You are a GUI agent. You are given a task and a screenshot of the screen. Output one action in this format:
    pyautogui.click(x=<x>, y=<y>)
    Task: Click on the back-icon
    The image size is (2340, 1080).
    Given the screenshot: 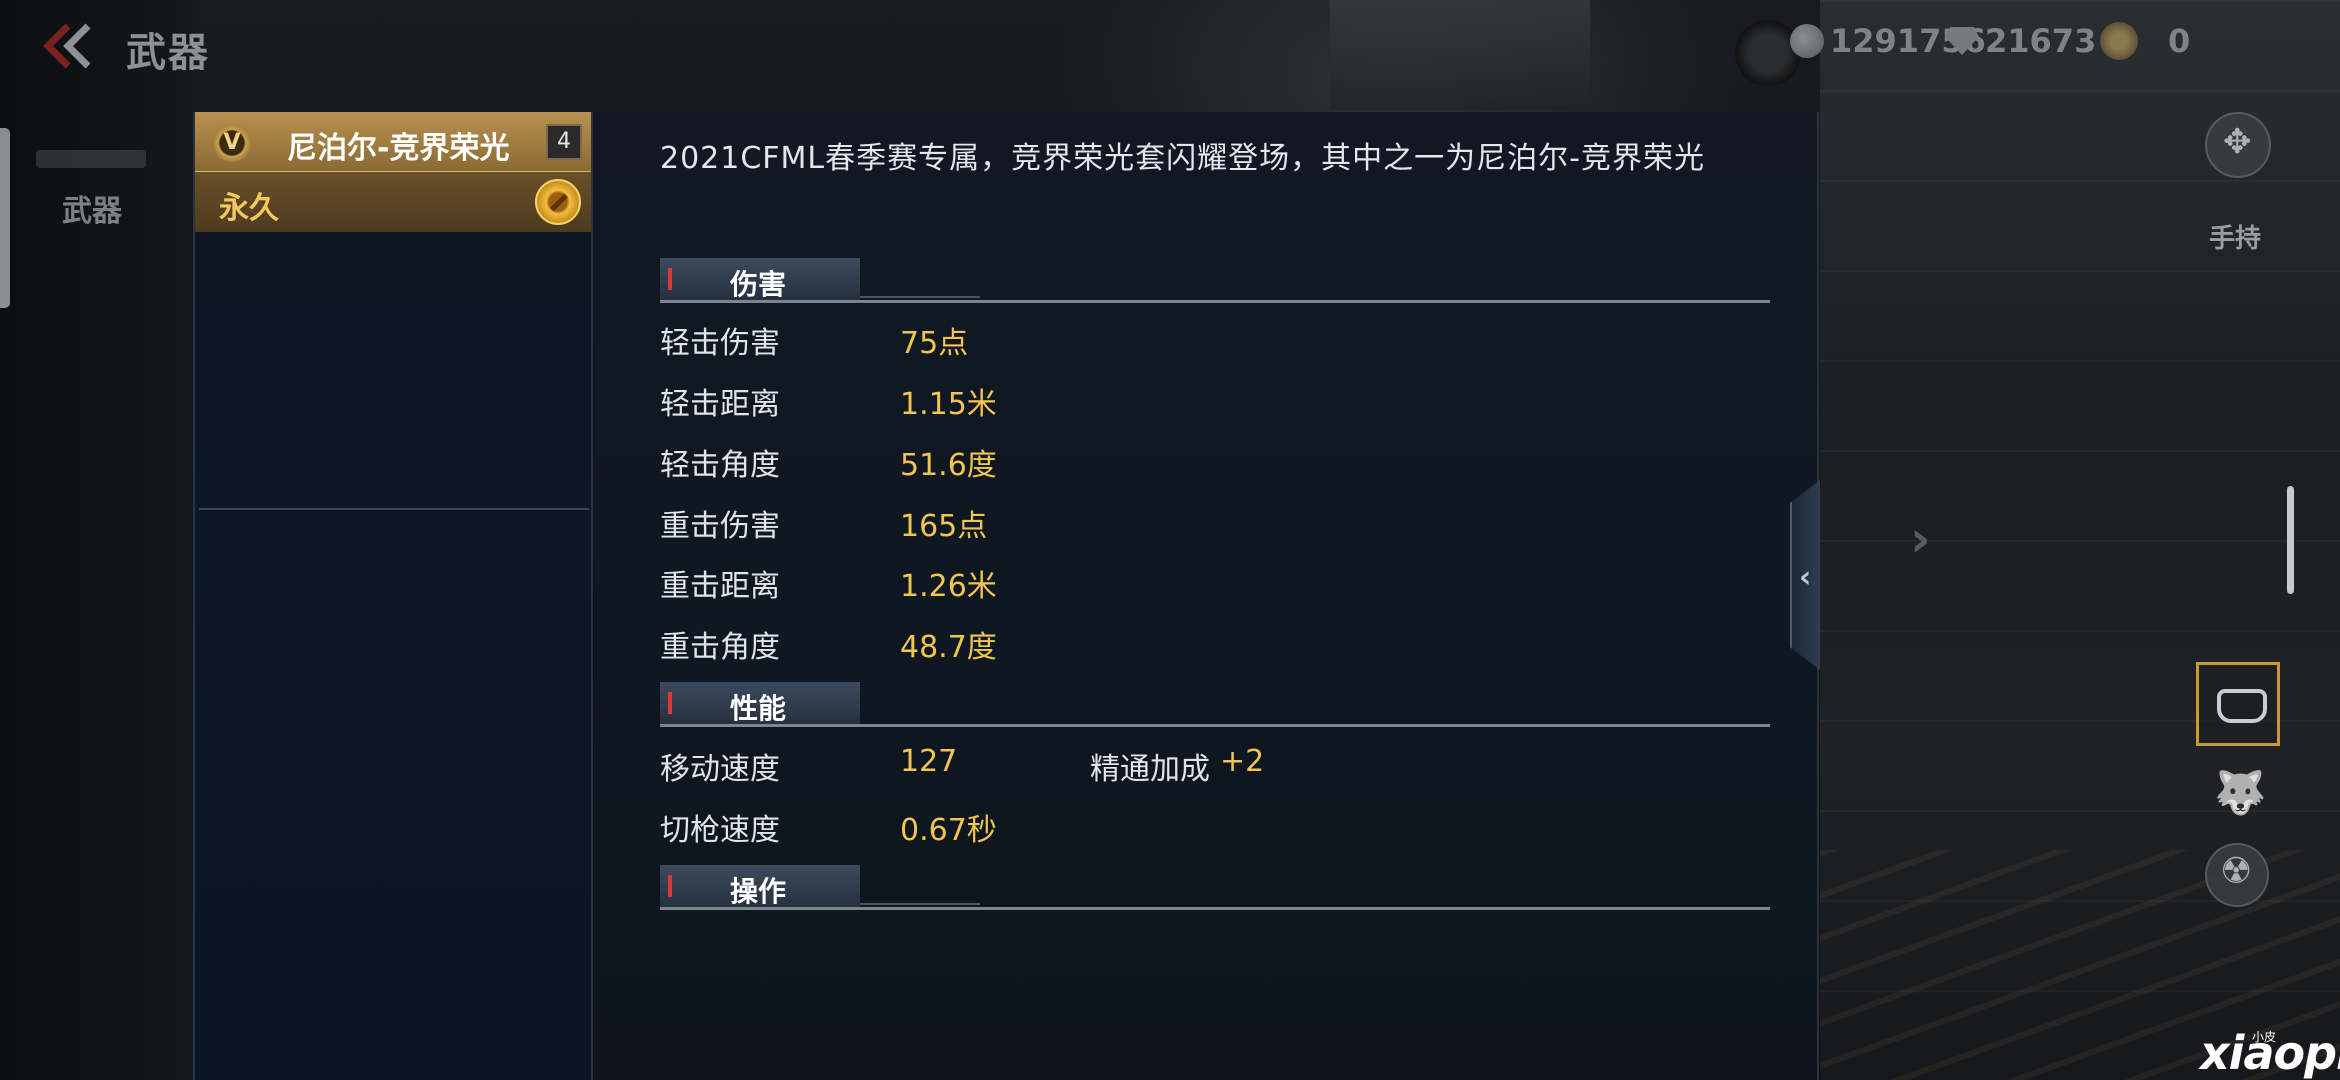 What is the action you would take?
    pyautogui.click(x=68, y=46)
    